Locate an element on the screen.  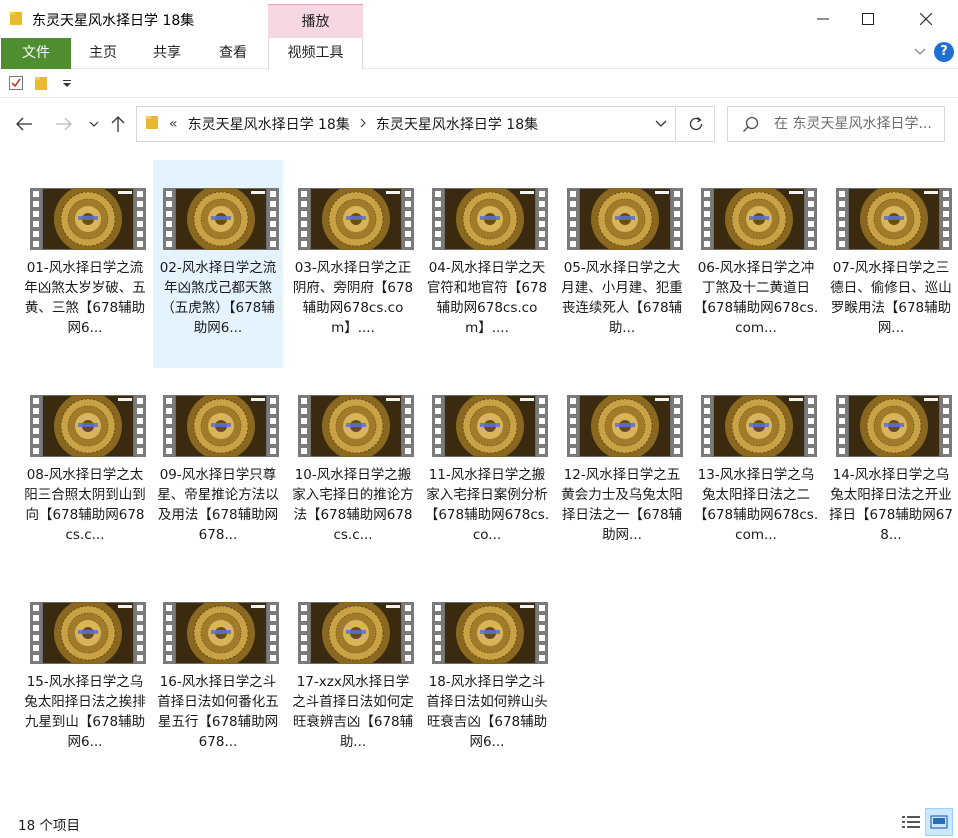
context-tab-play: 播放 is located at coordinates (315, 21).